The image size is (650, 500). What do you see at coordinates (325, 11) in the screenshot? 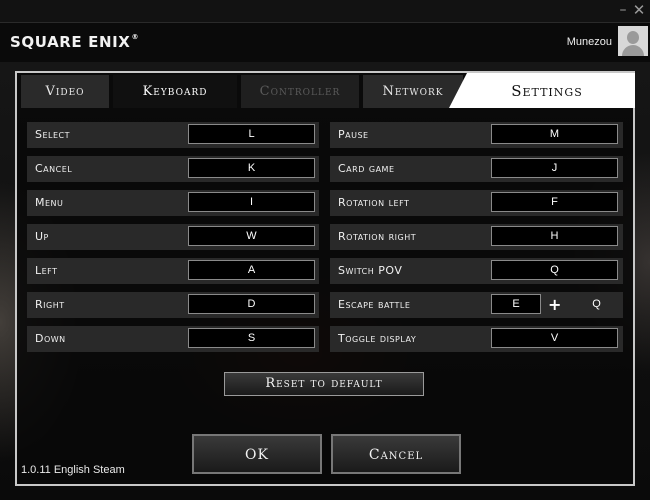
I see `title-bar: – ✕` at bounding box center [325, 11].